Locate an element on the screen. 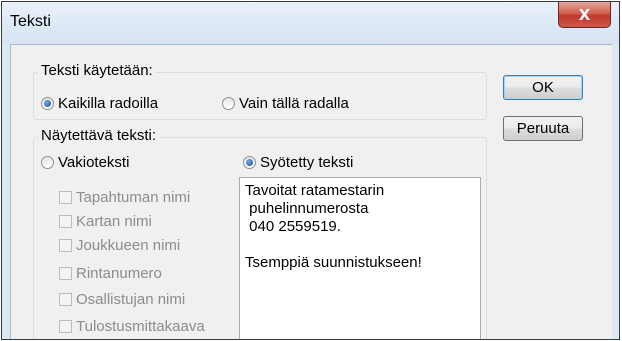 Image resolution: width=622 pixels, height=341 pixels. radio-all-courses-label: Kaikilla radoilla is located at coordinates (108, 103).